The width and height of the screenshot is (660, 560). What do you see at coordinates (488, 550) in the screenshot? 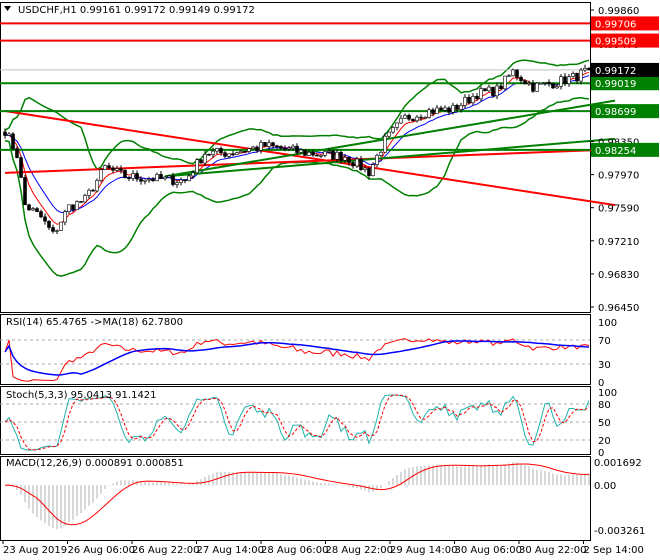
I see `time-label: 30 Aug 06:00` at bounding box center [488, 550].